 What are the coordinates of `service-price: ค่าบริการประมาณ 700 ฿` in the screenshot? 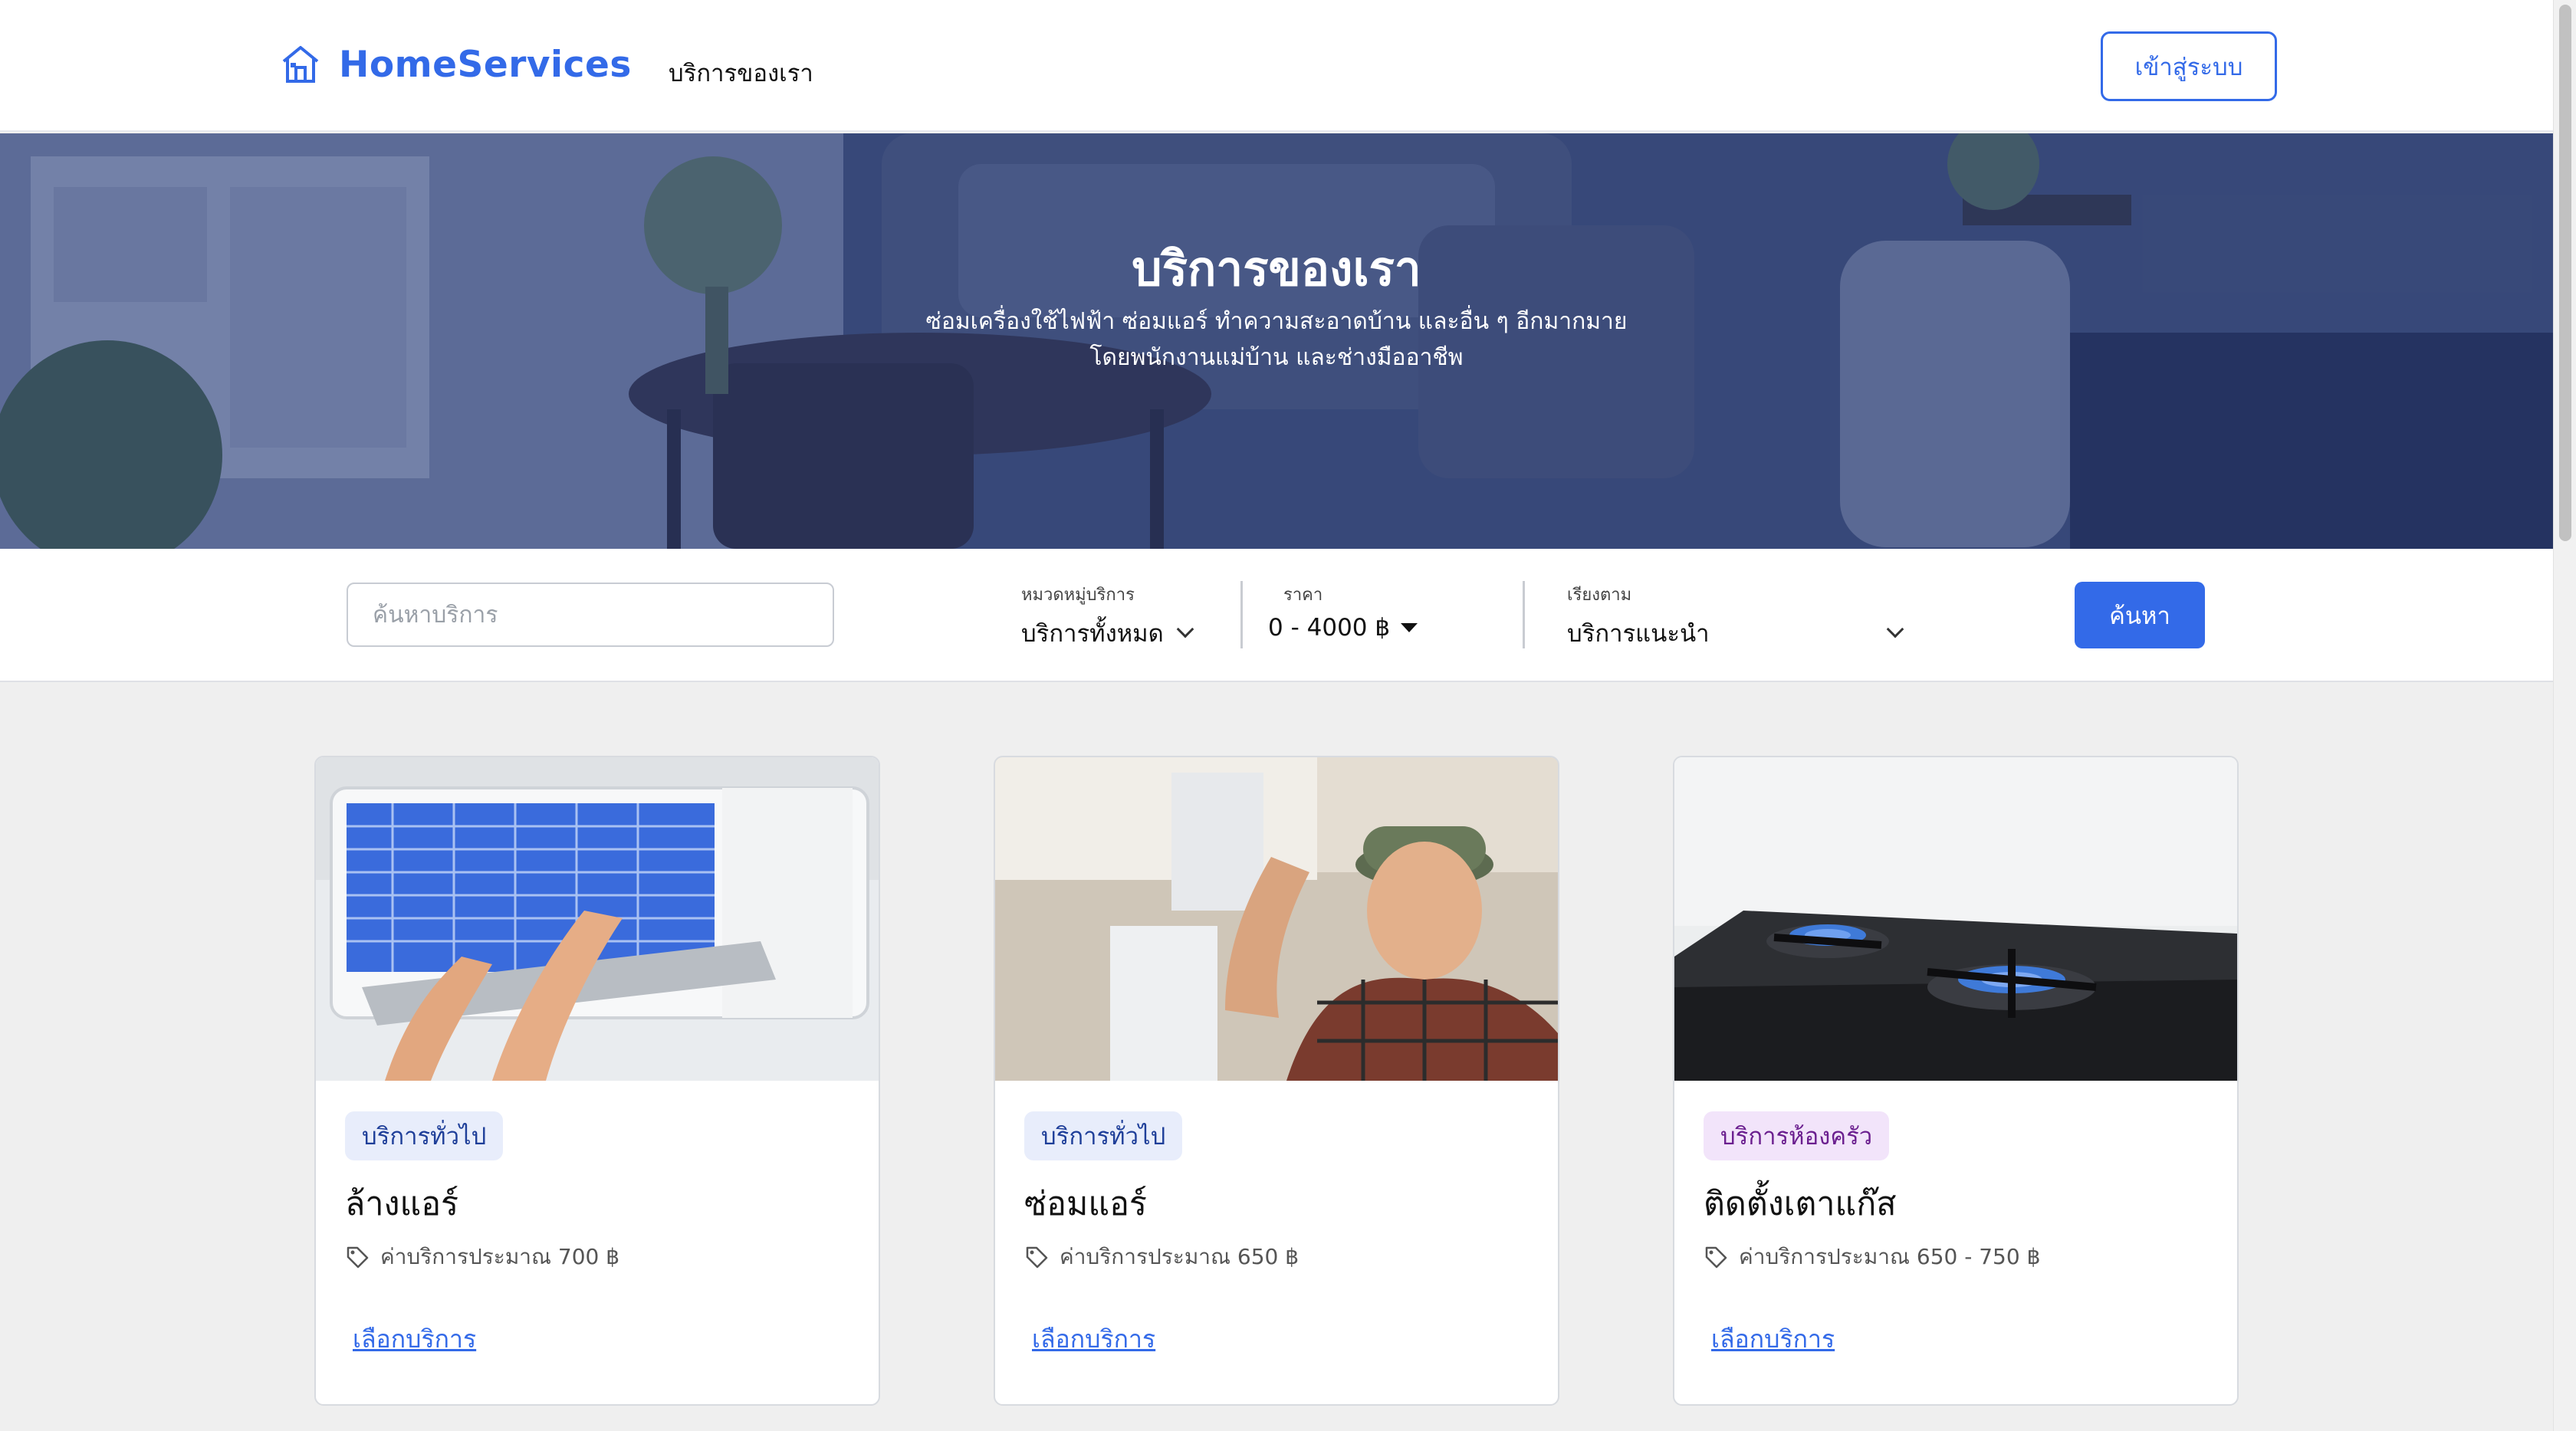 It's located at (482, 1257).